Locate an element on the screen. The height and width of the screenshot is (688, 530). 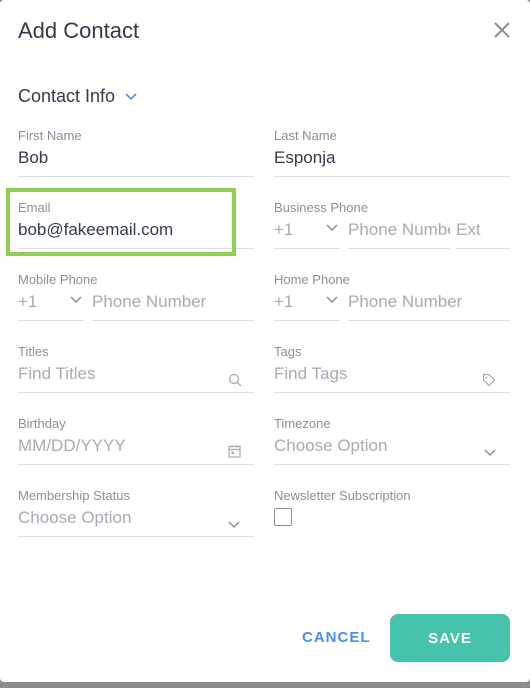
business-phone-country-code-select: +1 is located at coordinates (307, 234).